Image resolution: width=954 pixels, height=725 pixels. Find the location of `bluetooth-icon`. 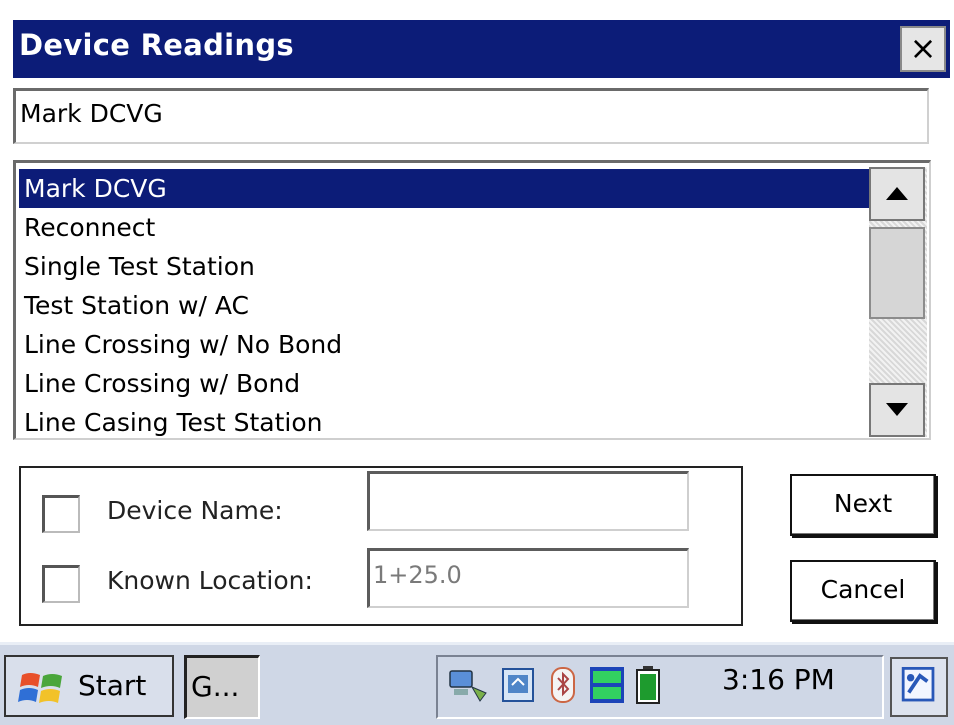

bluetooth-icon is located at coordinates (563, 685).